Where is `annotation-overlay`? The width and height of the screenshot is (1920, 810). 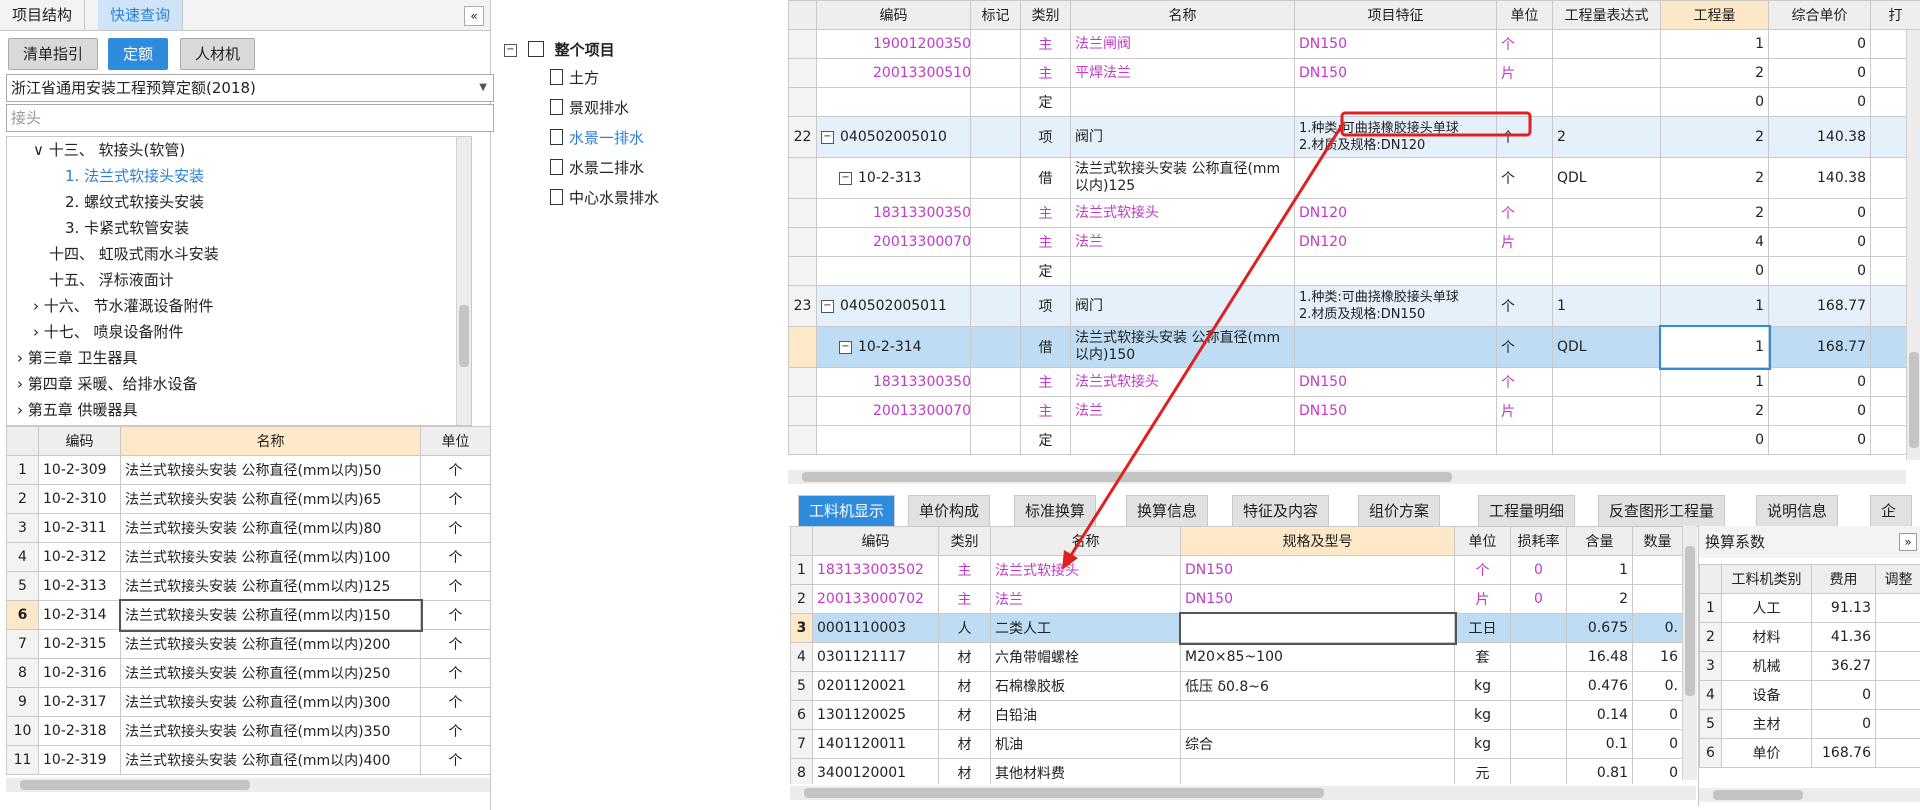
annotation-overlay is located at coordinates (1297, 340).